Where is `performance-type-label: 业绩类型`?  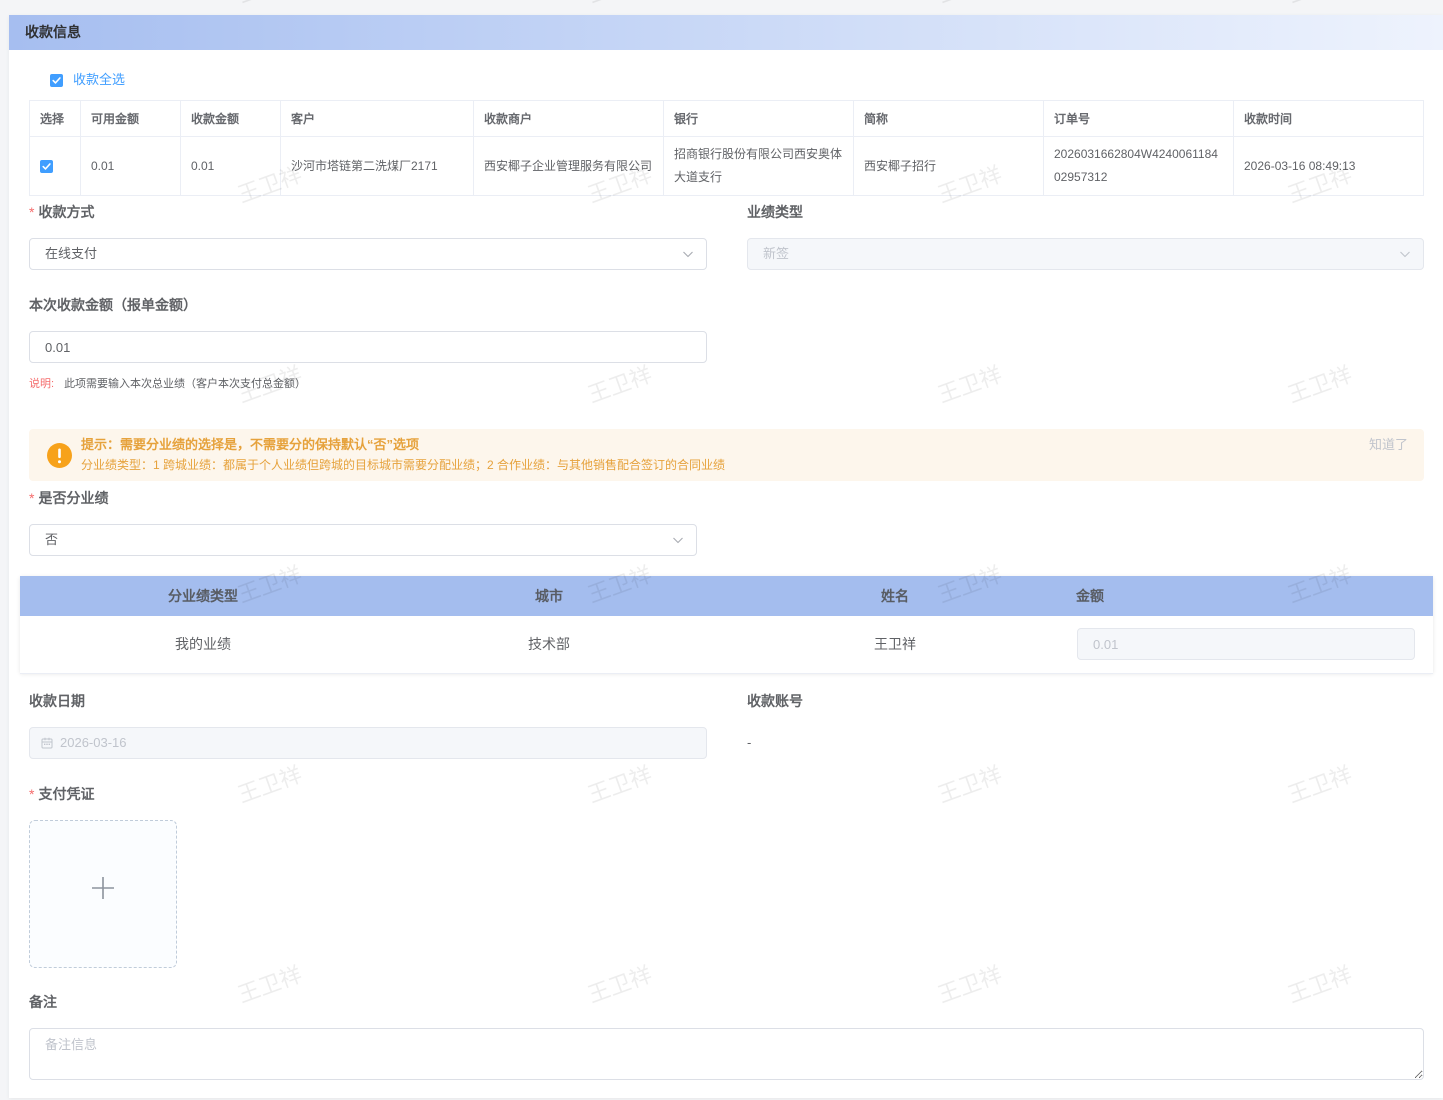 performance-type-label: 业绩类型 is located at coordinates (775, 212).